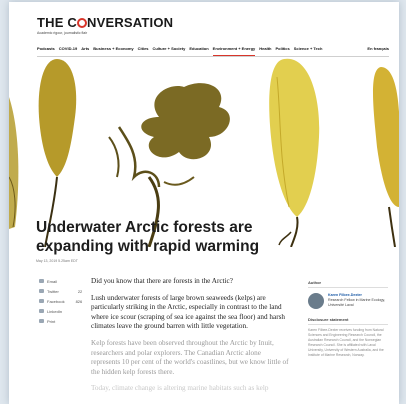  What do you see at coordinates (62, 33) in the screenshot?
I see `site-tagline: Academic rigour, journalistic flair` at bounding box center [62, 33].